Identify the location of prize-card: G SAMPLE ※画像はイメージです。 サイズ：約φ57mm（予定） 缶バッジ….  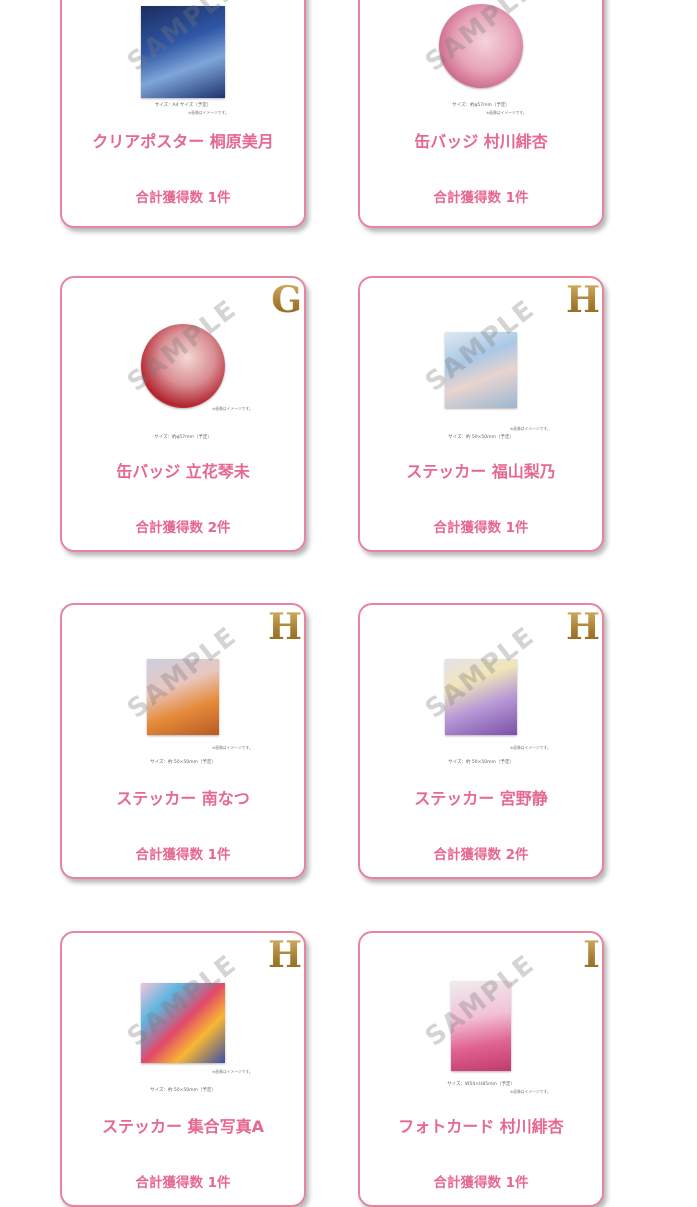
(183, 414).